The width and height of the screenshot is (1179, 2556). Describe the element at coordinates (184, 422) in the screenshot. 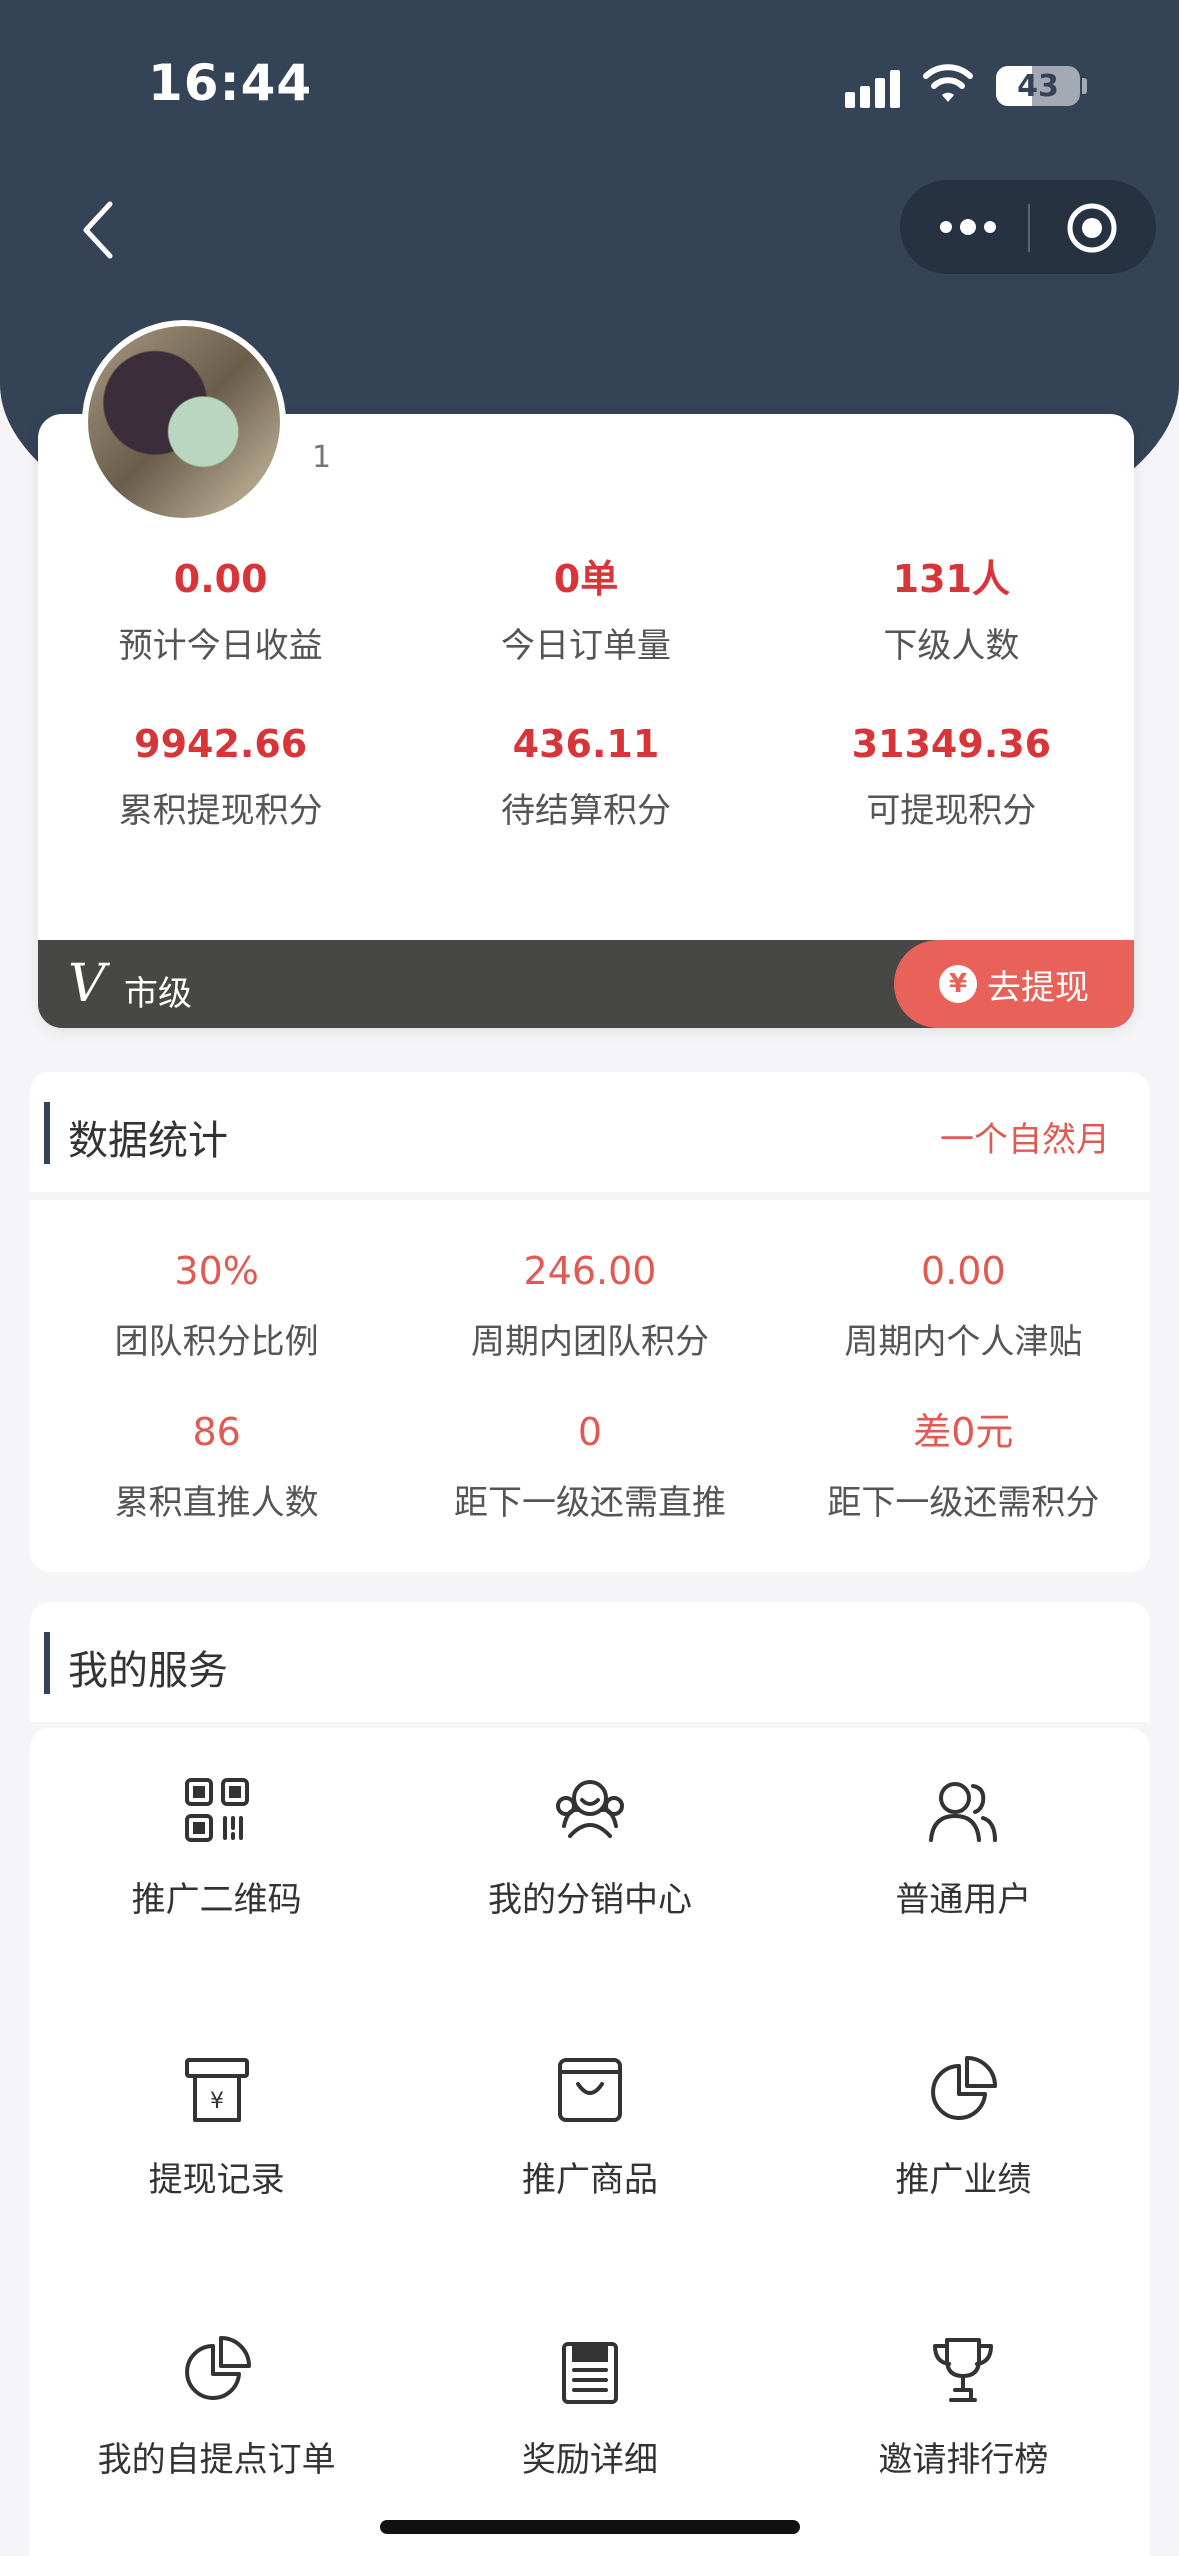

I see `avatar` at that location.